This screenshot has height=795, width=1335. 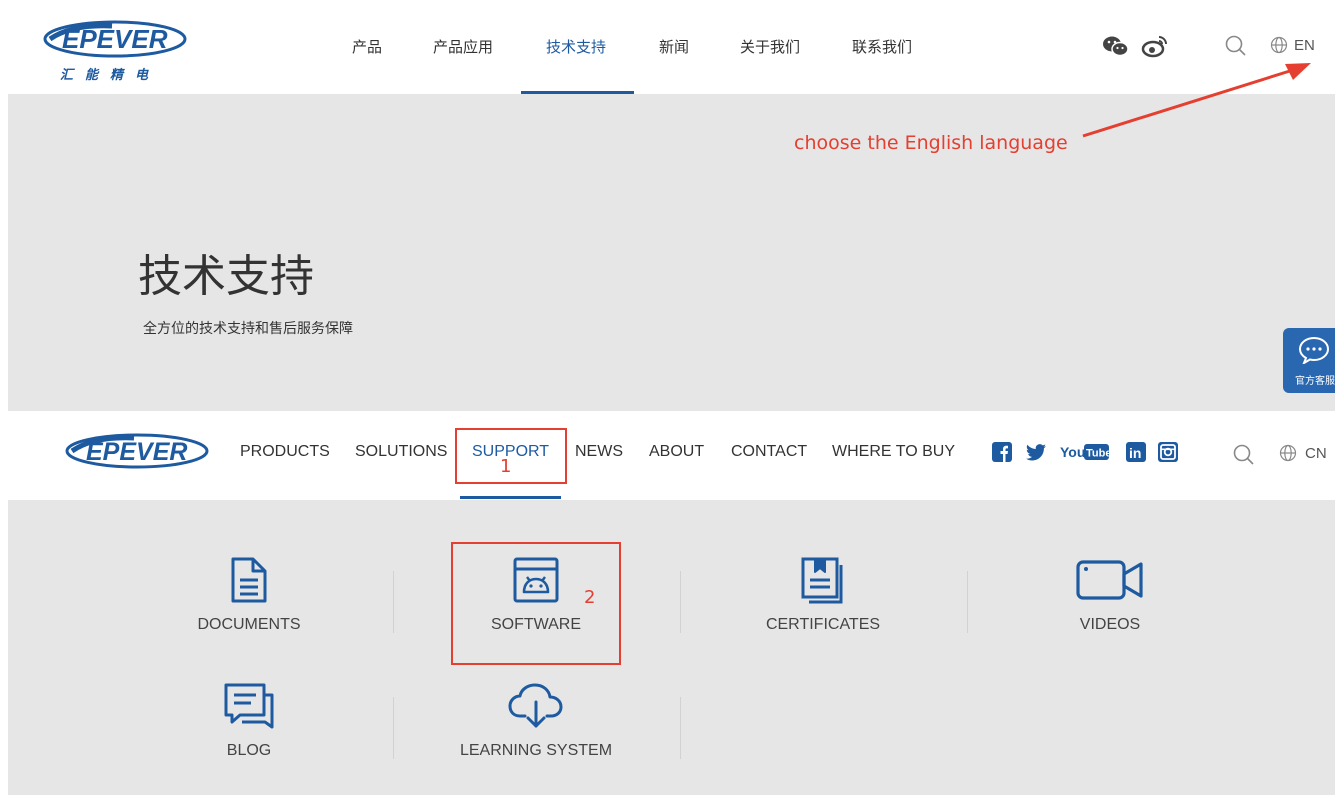 I want to click on wechat-icon, so click(x=1116, y=46).